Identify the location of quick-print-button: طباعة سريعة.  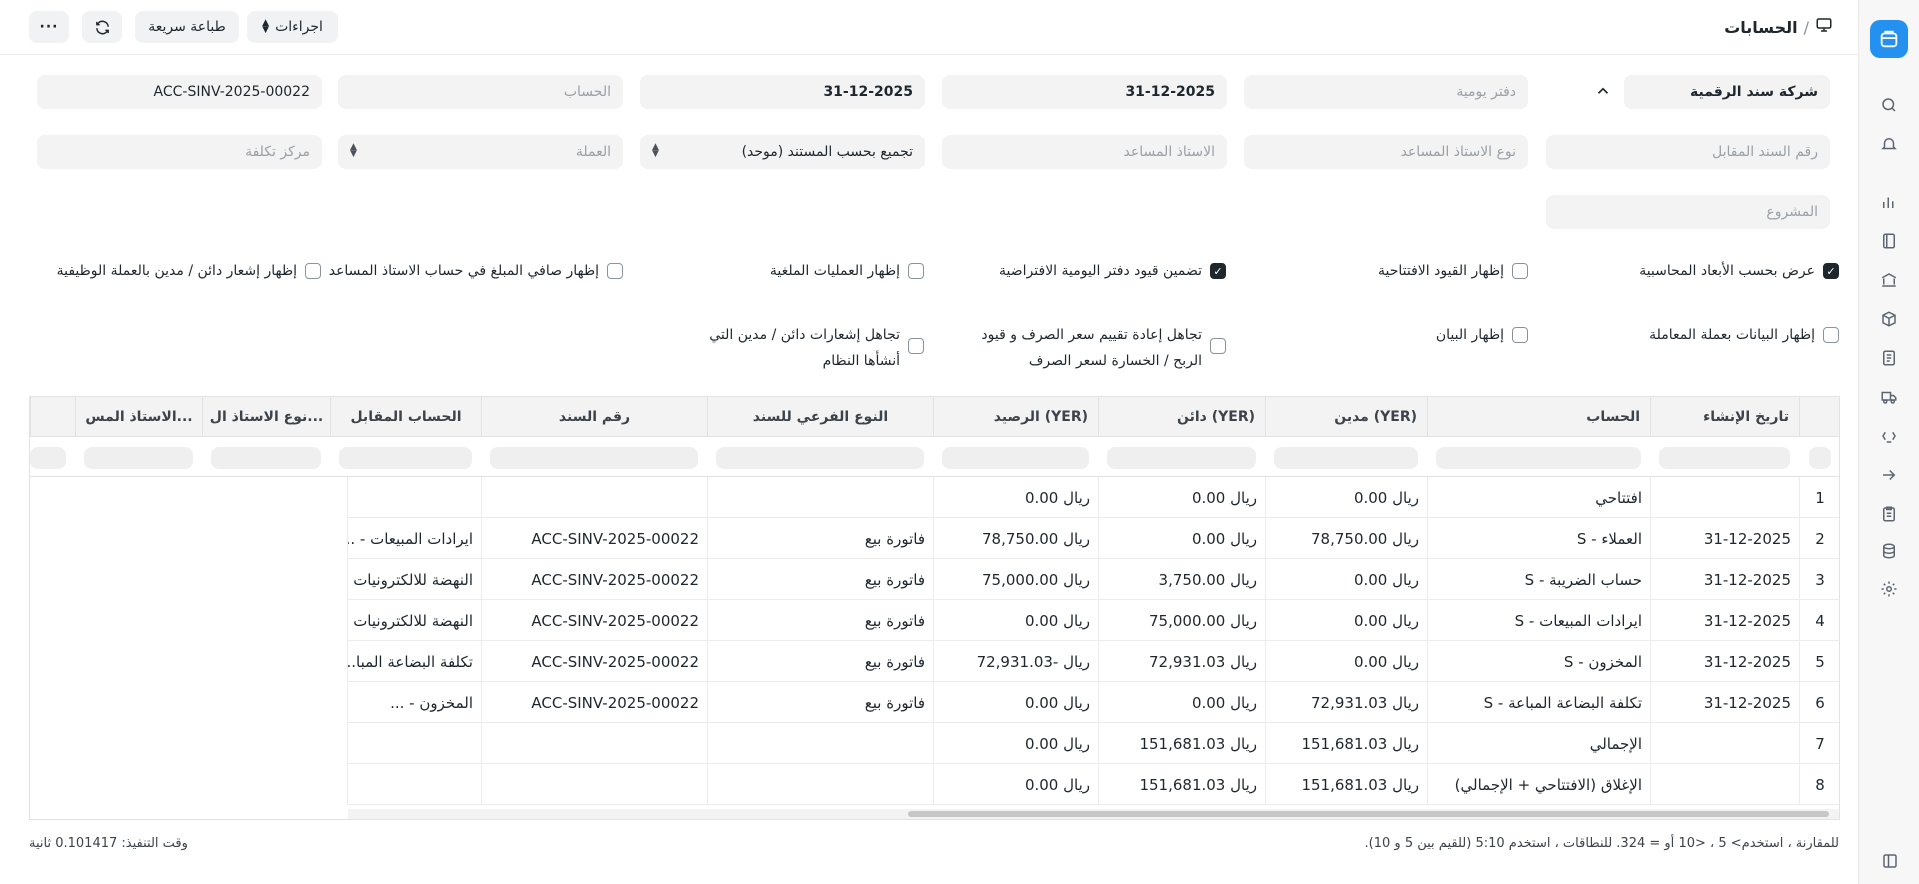
(187, 27).